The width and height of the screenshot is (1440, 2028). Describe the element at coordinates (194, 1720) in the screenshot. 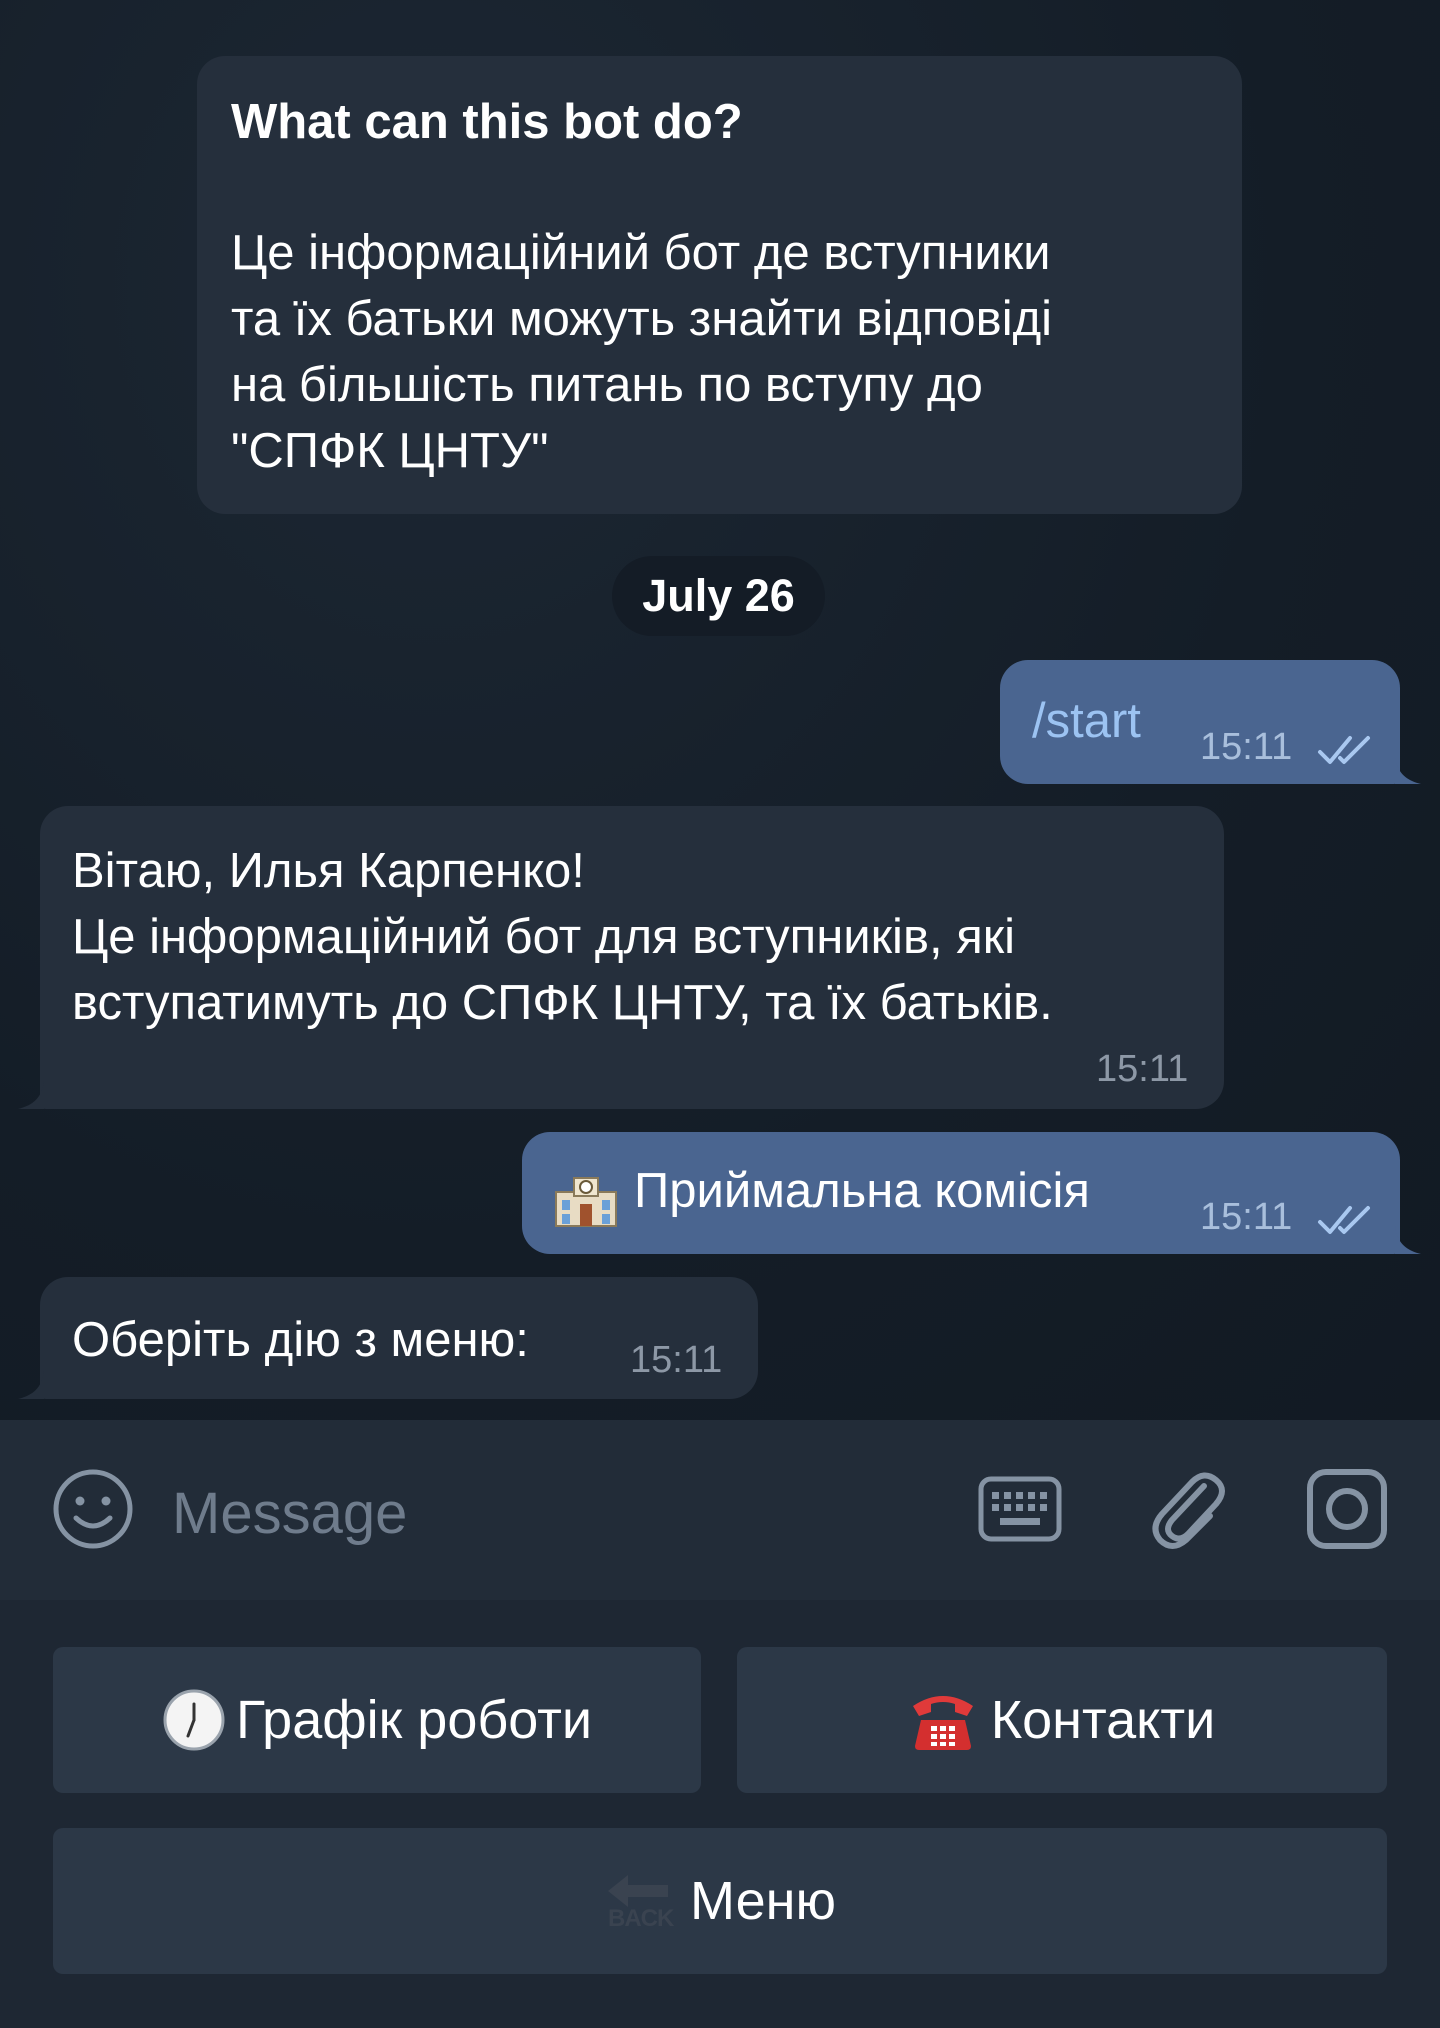

I see `clock-icon` at that location.